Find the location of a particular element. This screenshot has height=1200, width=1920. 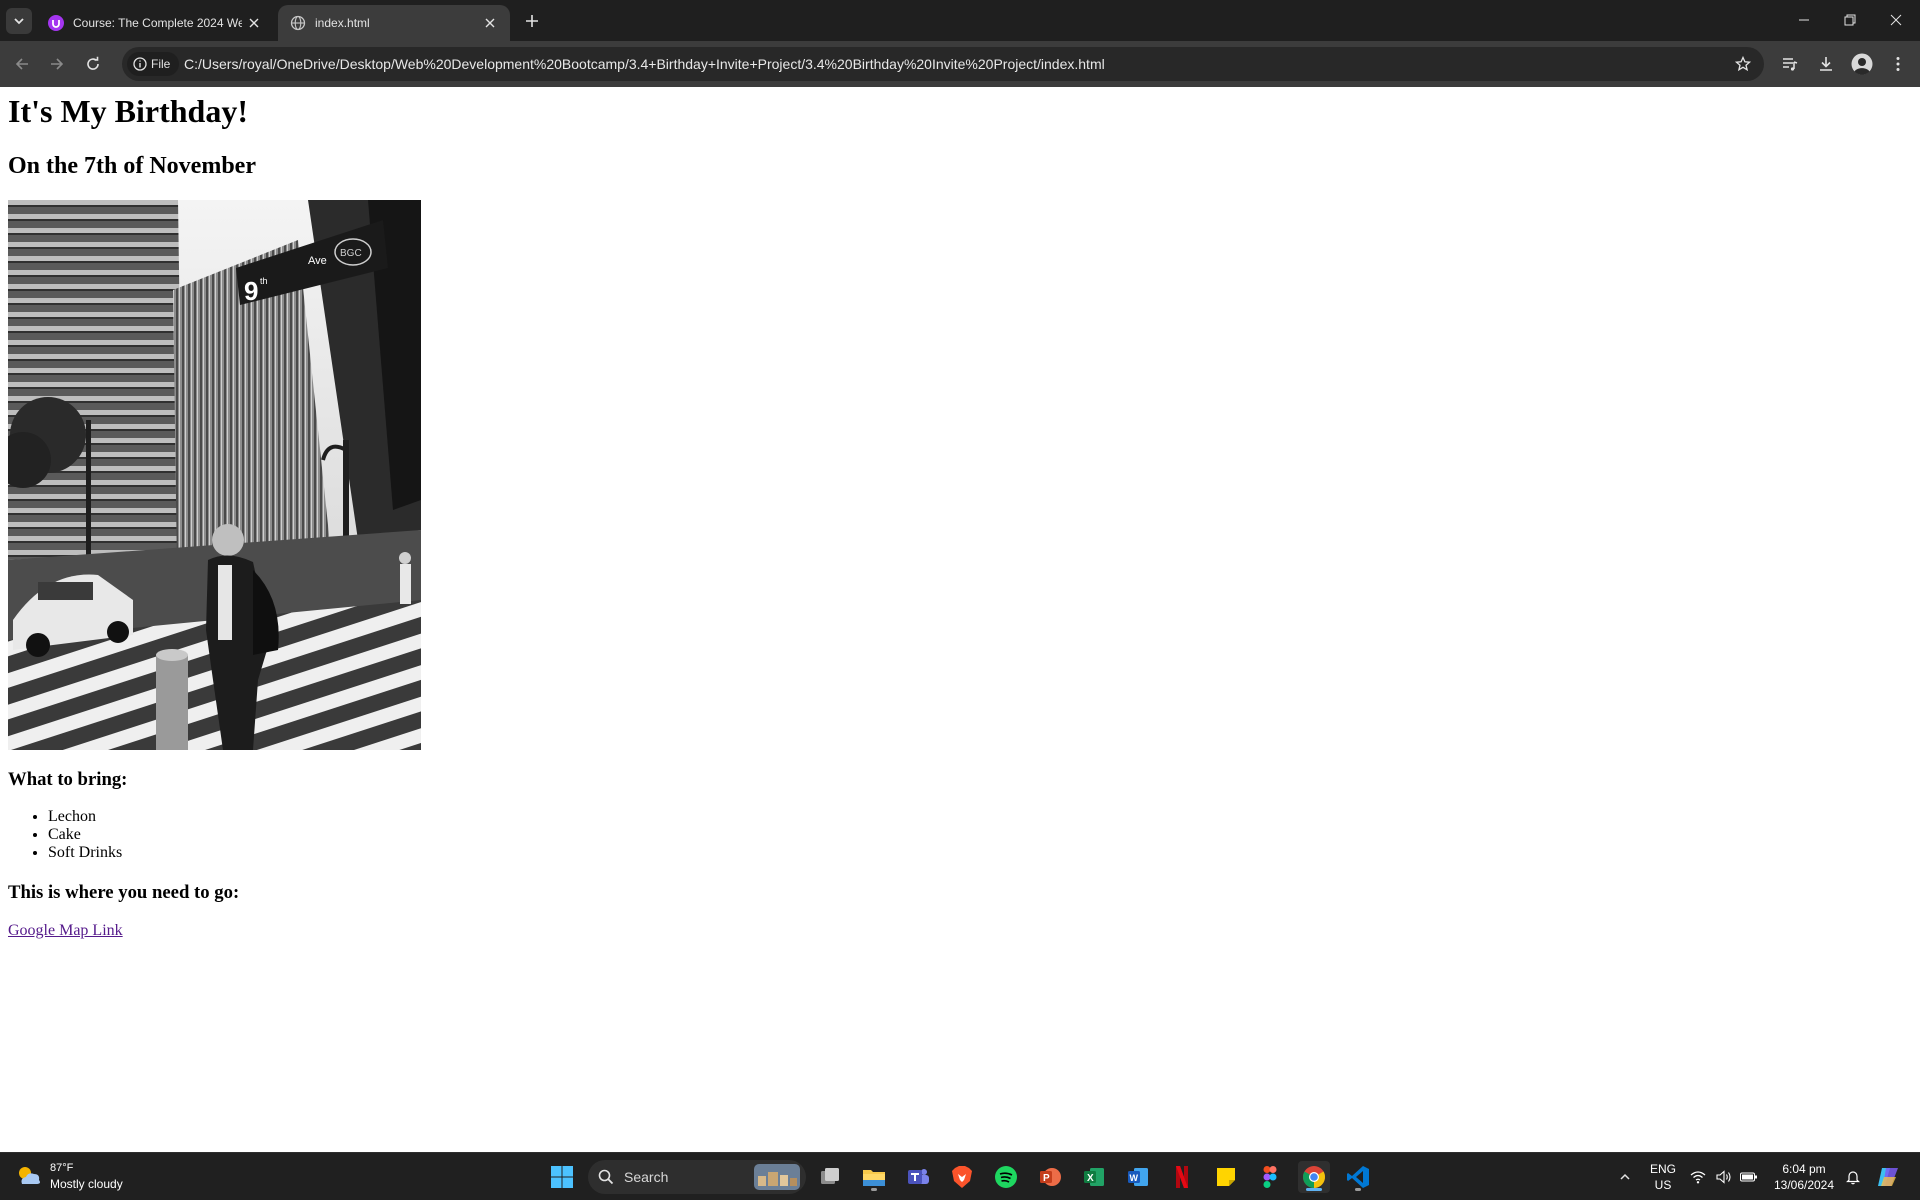

show-hidden-icons-button is located at coordinates (1625, 1177).